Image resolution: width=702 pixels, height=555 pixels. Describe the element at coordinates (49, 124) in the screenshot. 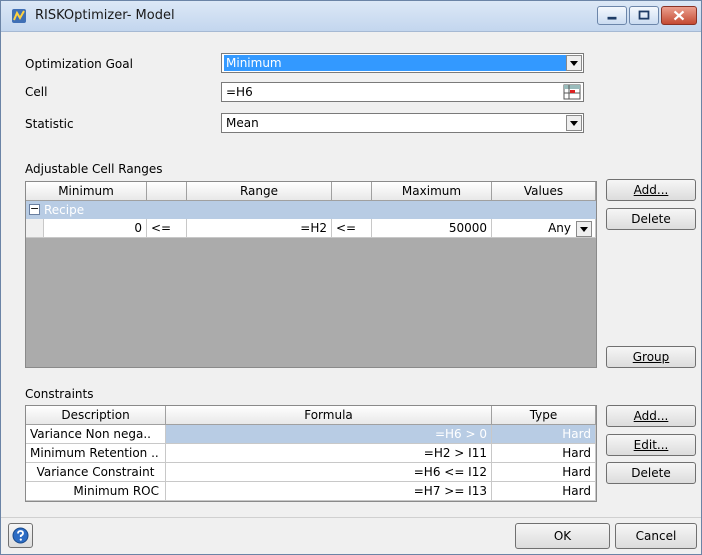

I see `statistic-label: Statistic` at that location.